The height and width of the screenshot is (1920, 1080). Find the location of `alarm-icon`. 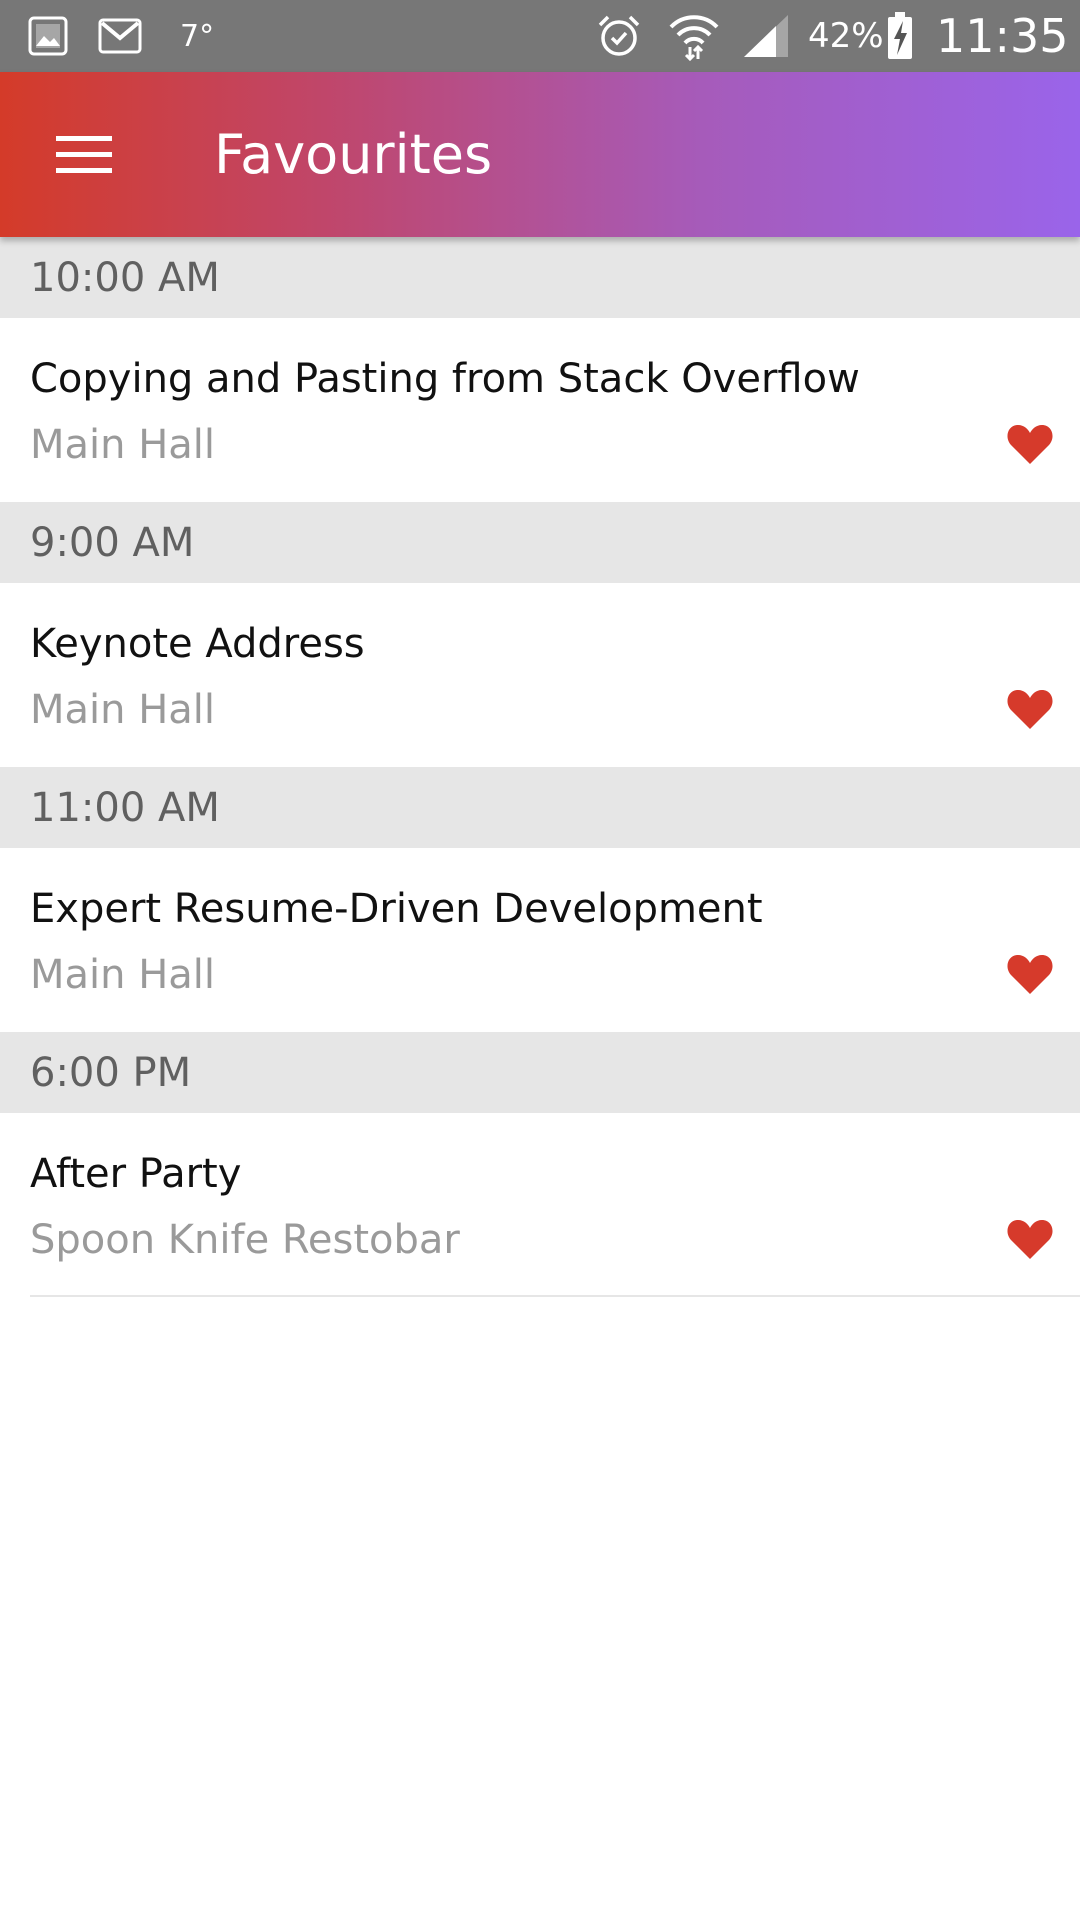

alarm-icon is located at coordinates (619, 36).